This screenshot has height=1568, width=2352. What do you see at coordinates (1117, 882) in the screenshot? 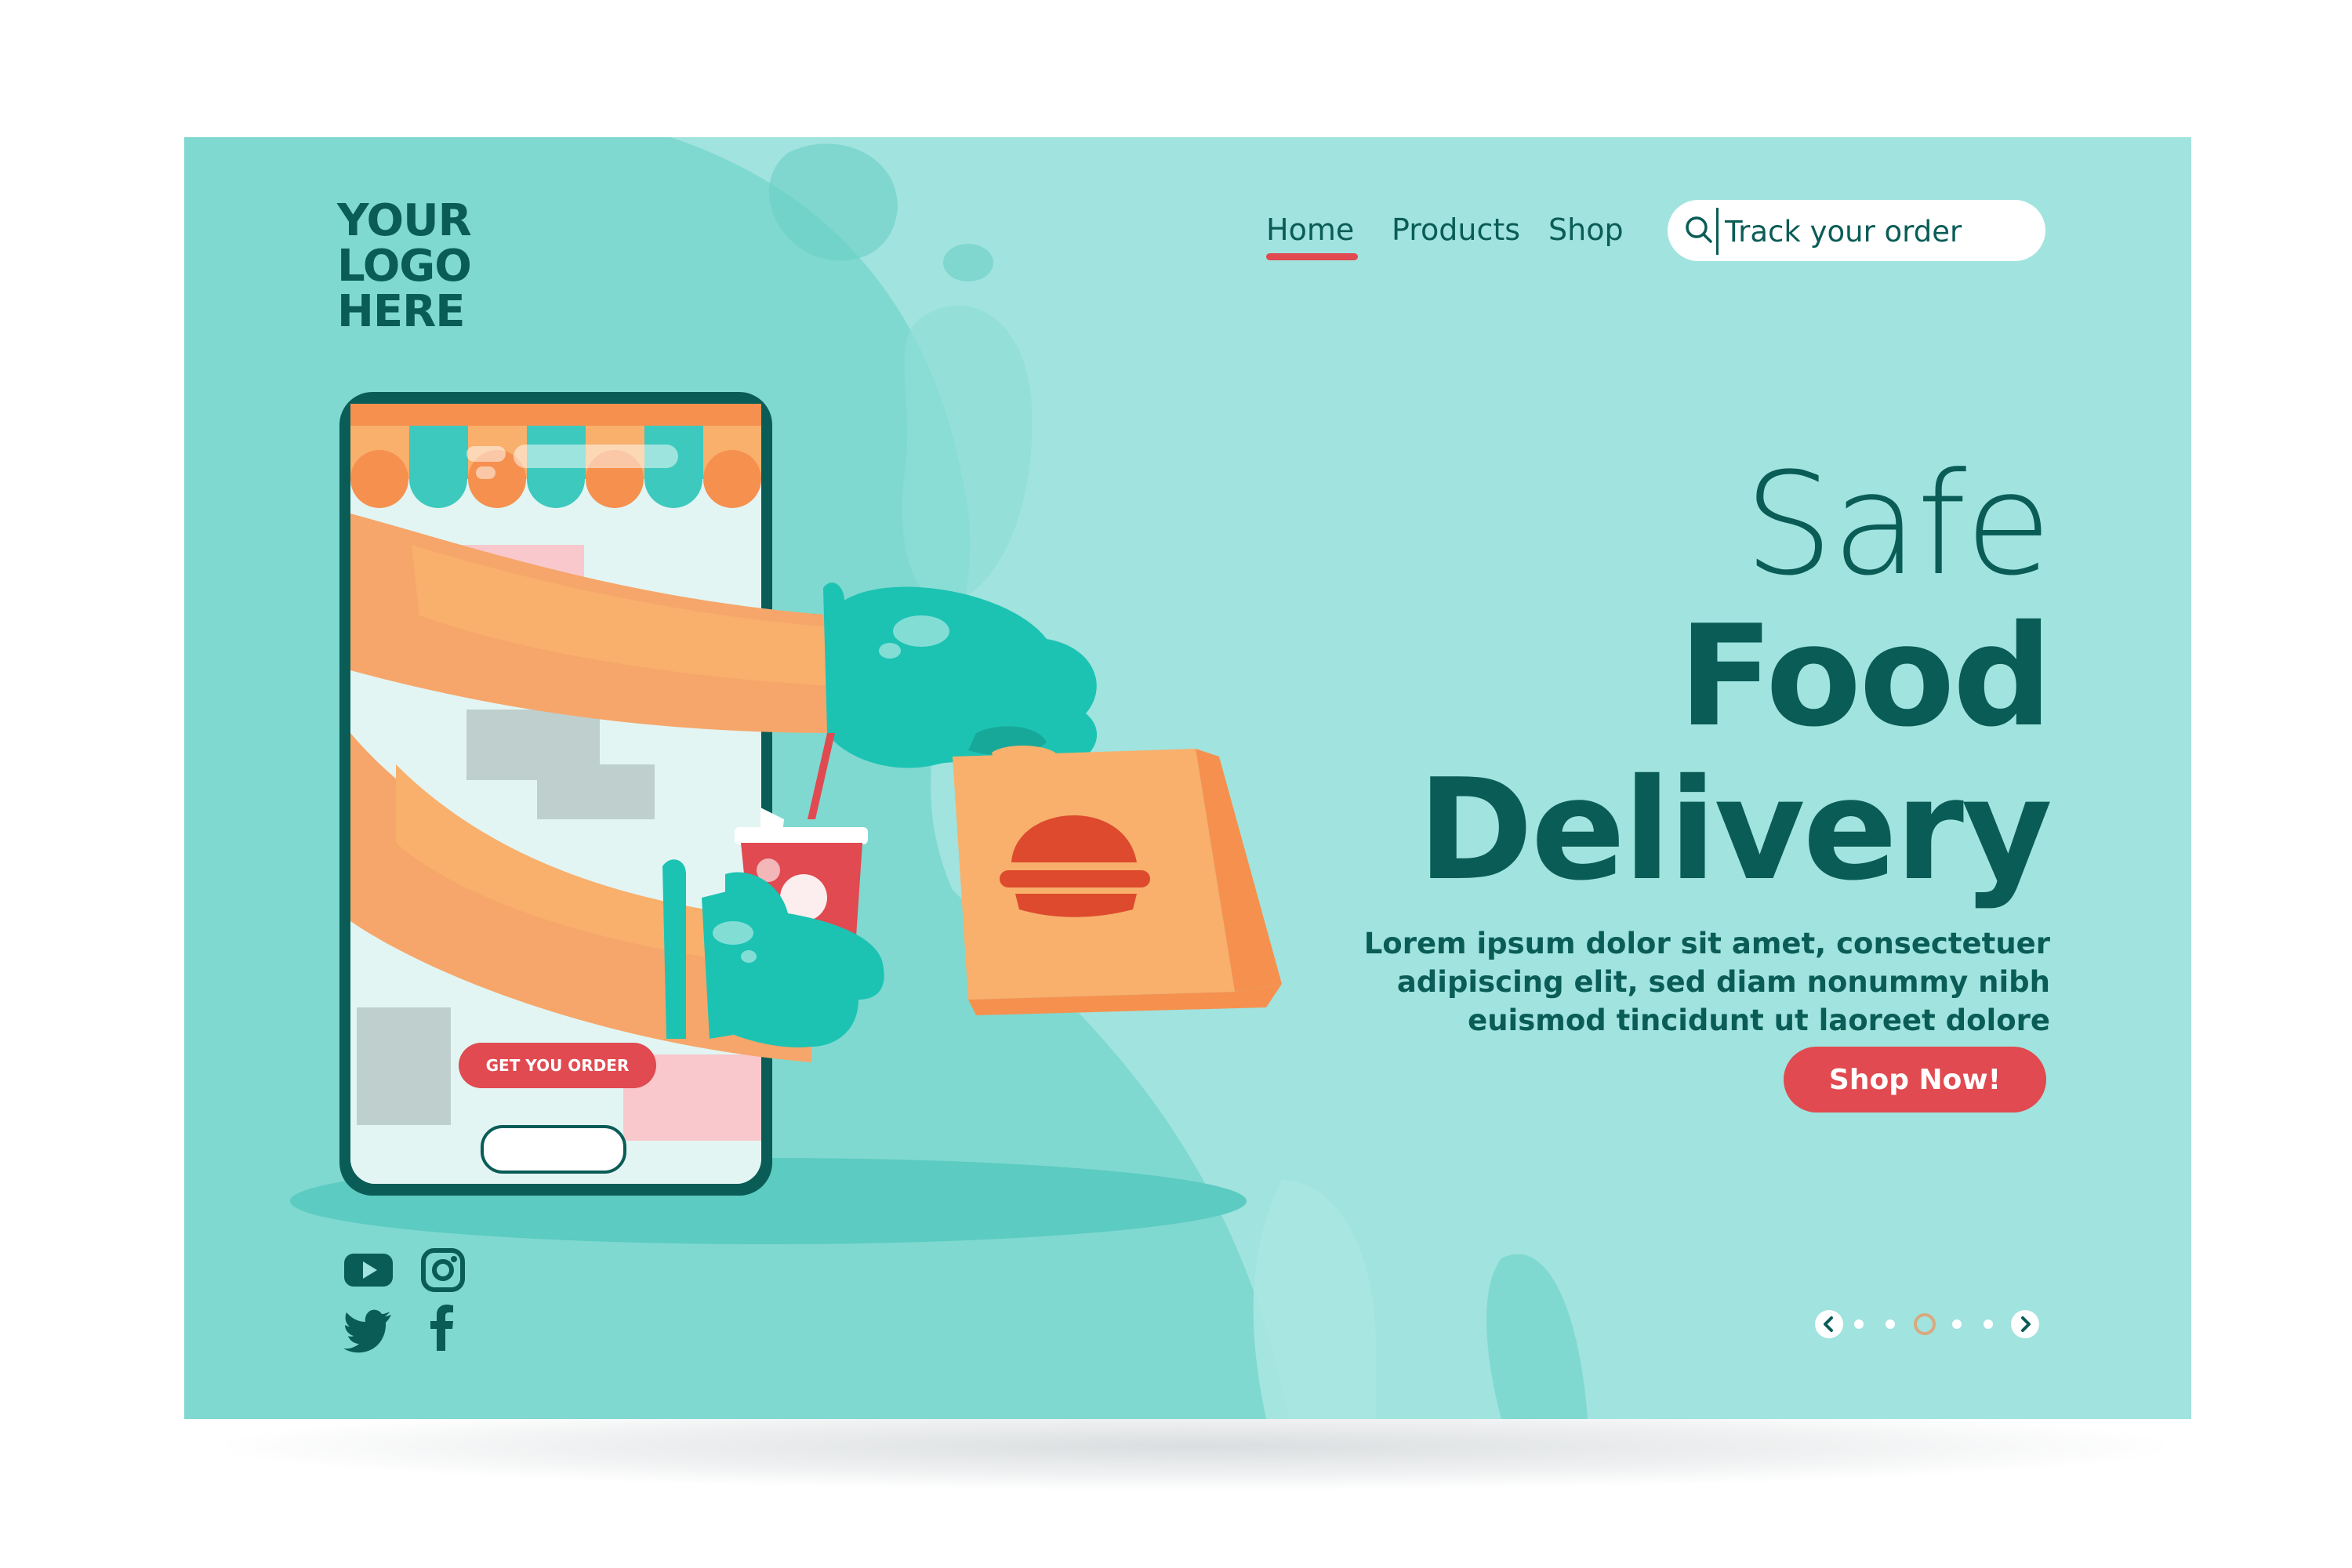
I see `paper-bag` at bounding box center [1117, 882].